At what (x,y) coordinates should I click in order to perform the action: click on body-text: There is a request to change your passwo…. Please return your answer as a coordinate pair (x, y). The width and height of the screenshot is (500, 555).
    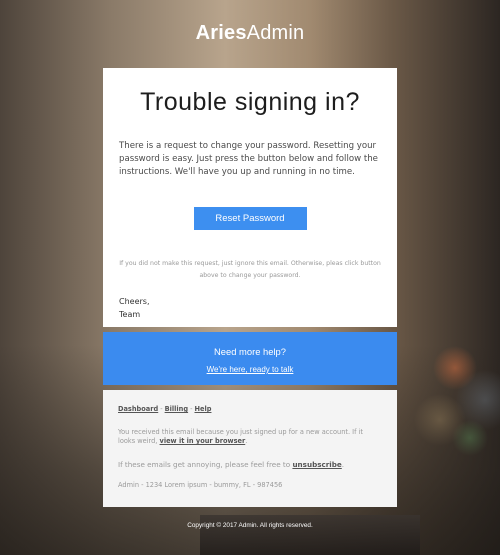
    Looking at the image, I should click on (248, 159).